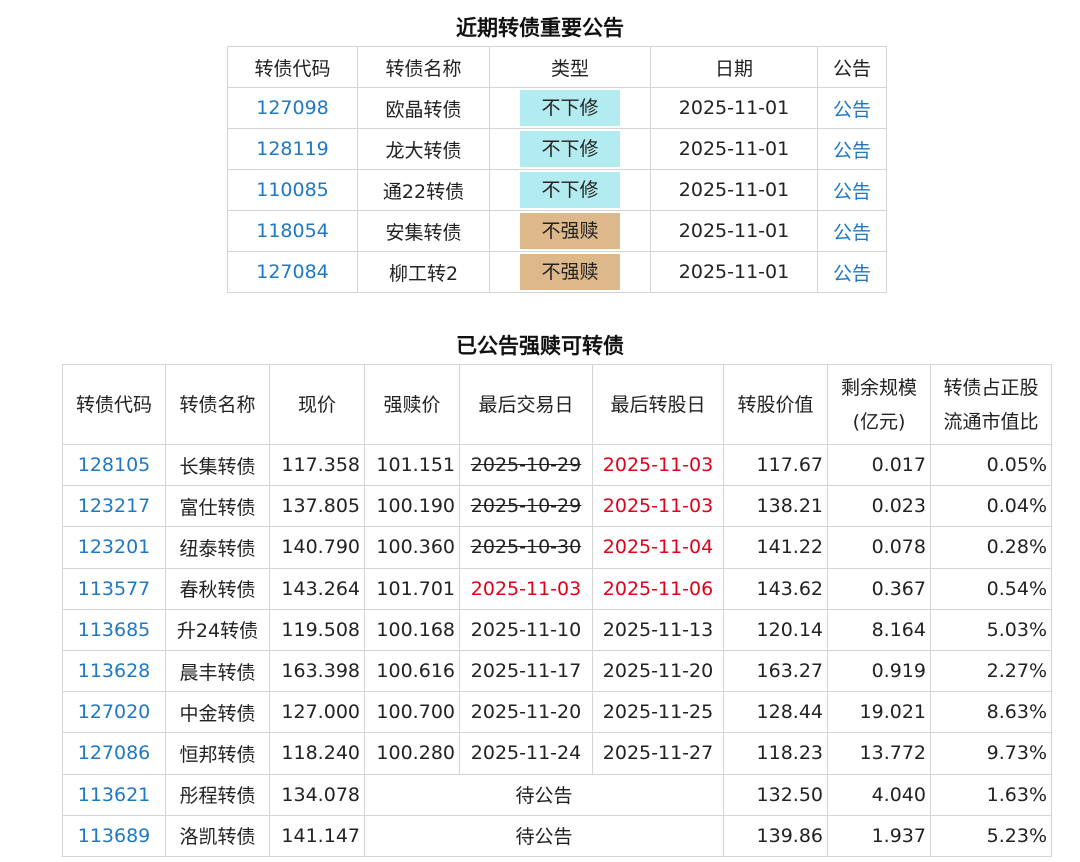 Image resolution: width=1080 pixels, height=862 pixels. I want to click on redeem-price: 100.190, so click(412, 506).